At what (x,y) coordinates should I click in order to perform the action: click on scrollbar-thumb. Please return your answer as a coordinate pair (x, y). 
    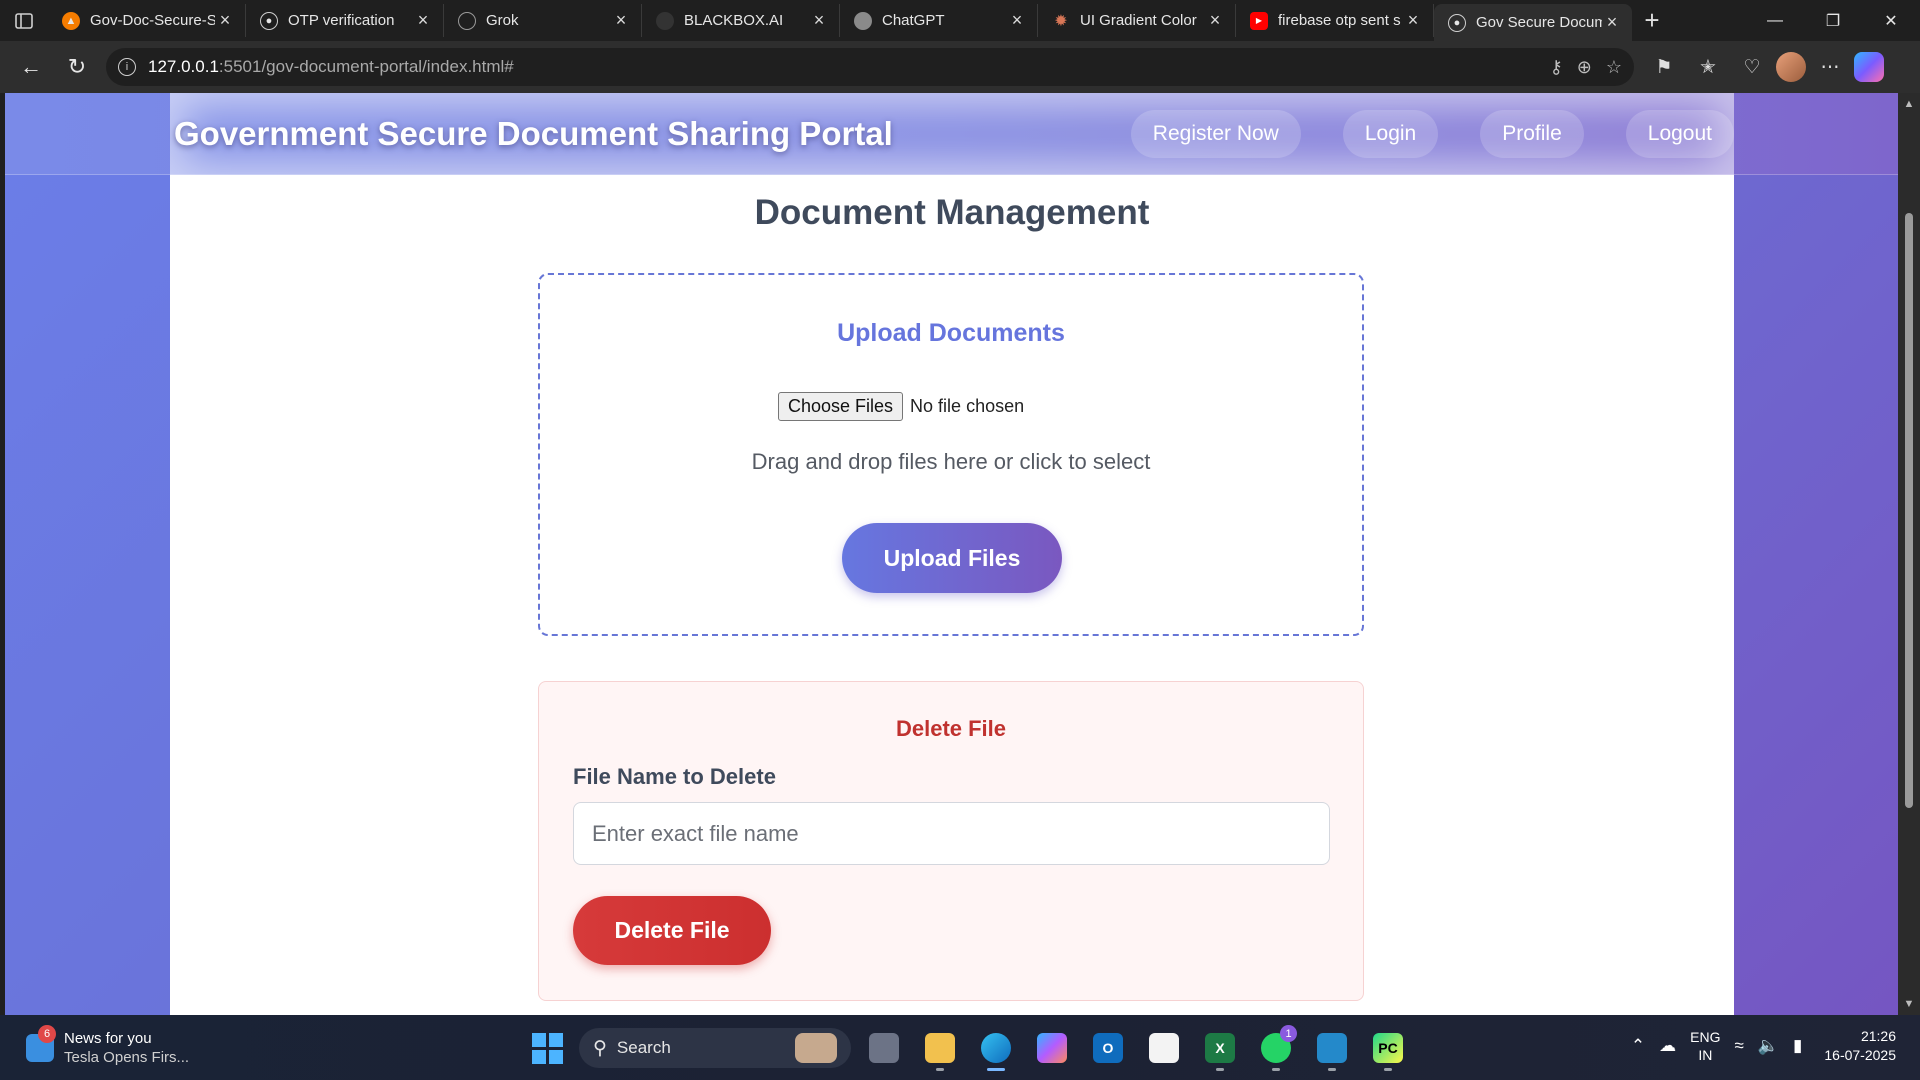
    Looking at the image, I should click on (1909, 510).